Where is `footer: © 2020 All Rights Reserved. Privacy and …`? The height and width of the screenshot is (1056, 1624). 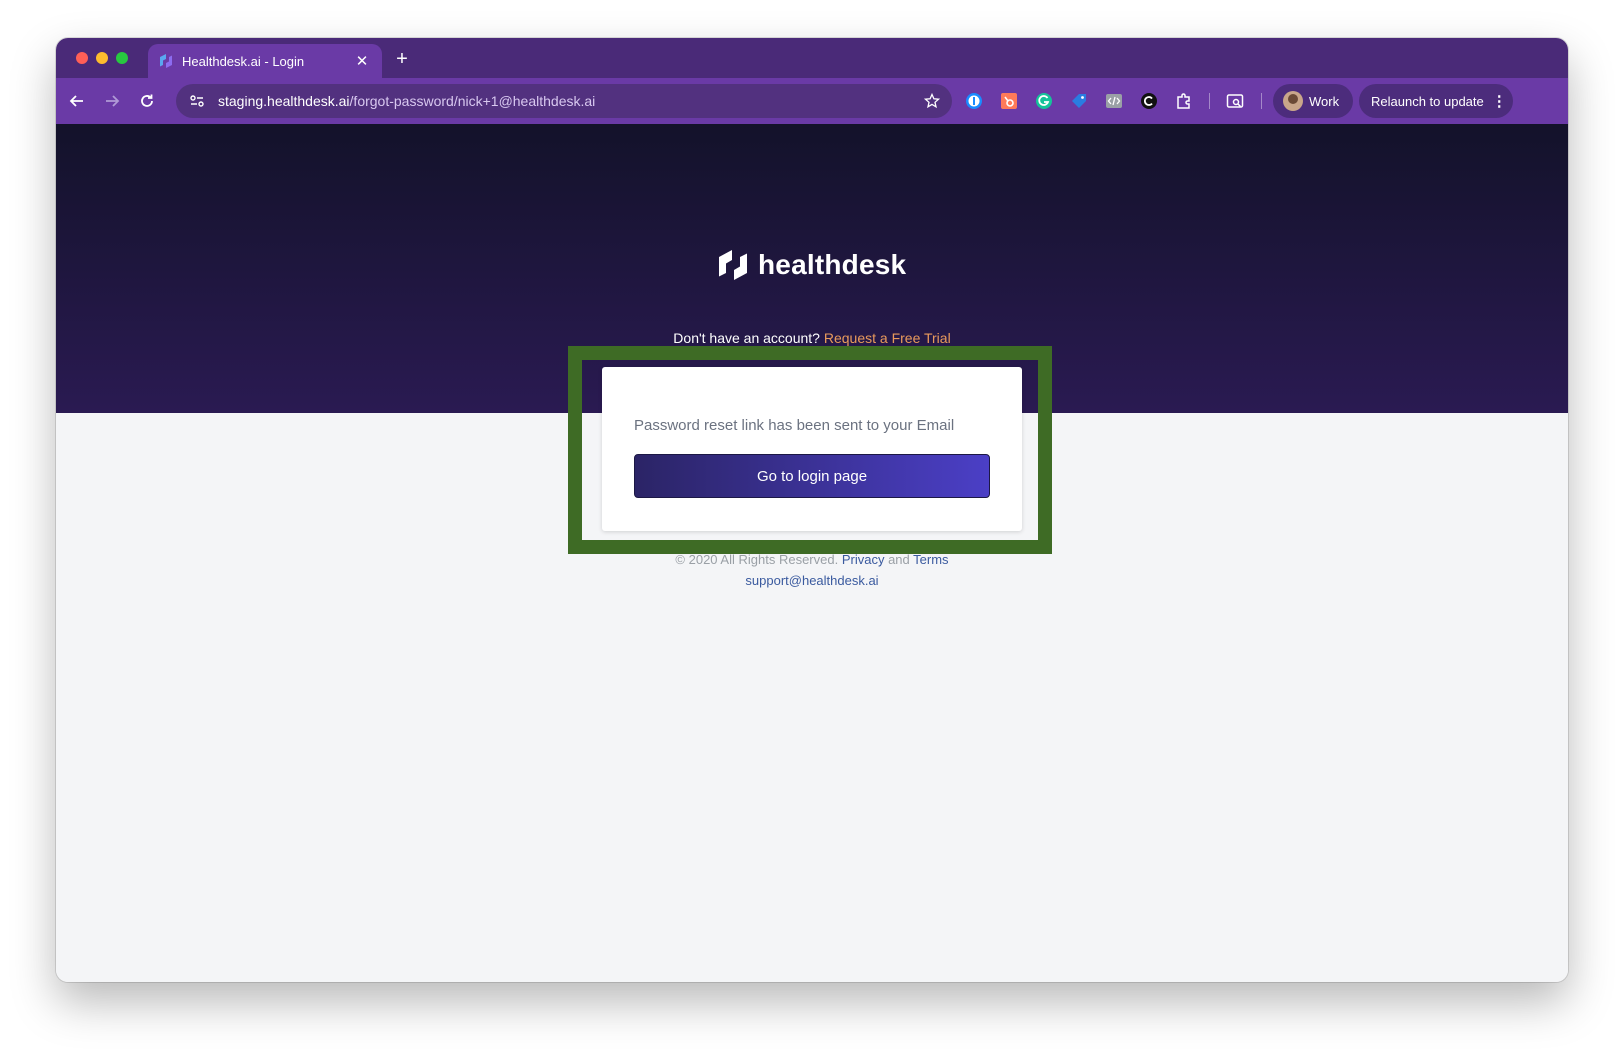 footer: © 2020 All Rights Reserved. Privacy and … is located at coordinates (812, 570).